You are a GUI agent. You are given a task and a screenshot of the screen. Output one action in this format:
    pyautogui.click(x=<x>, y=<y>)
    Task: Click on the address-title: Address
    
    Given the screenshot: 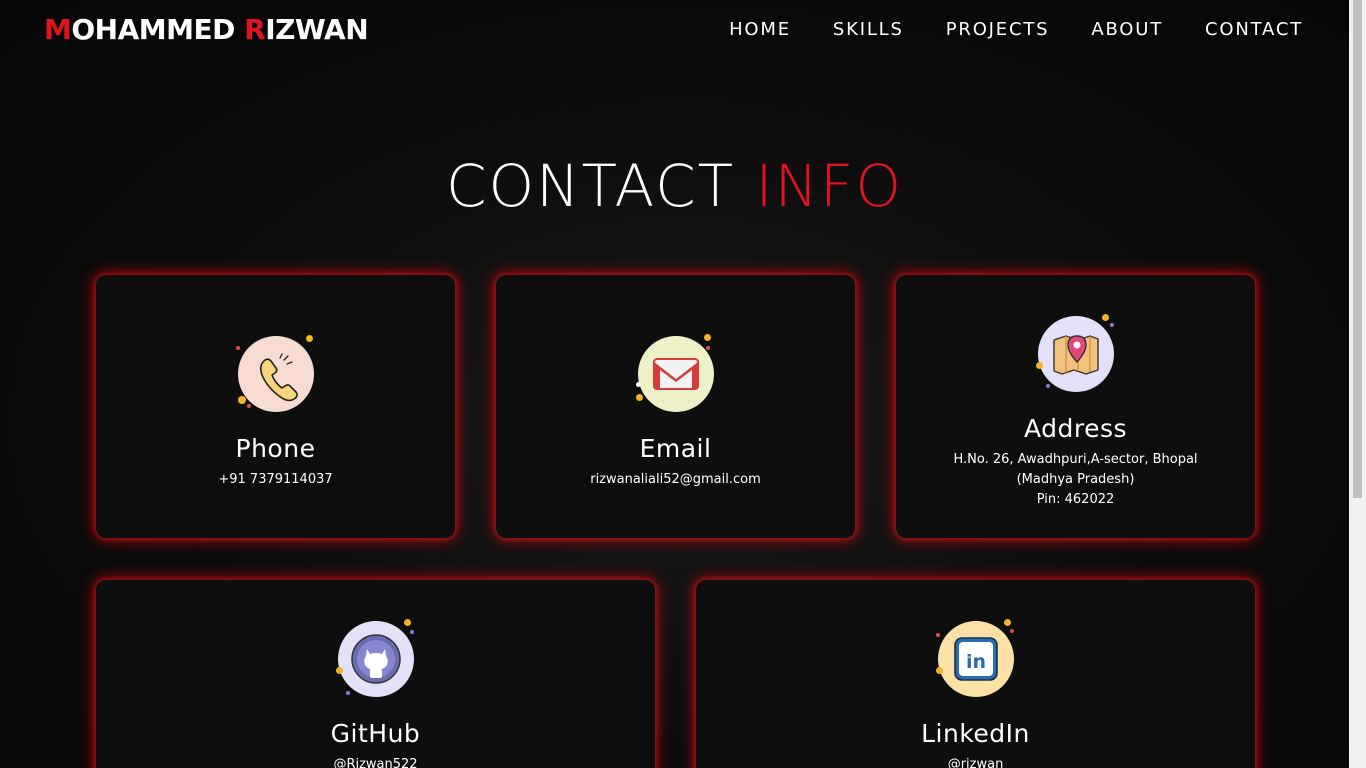 What is the action you would take?
    pyautogui.click(x=1075, y=428)
    